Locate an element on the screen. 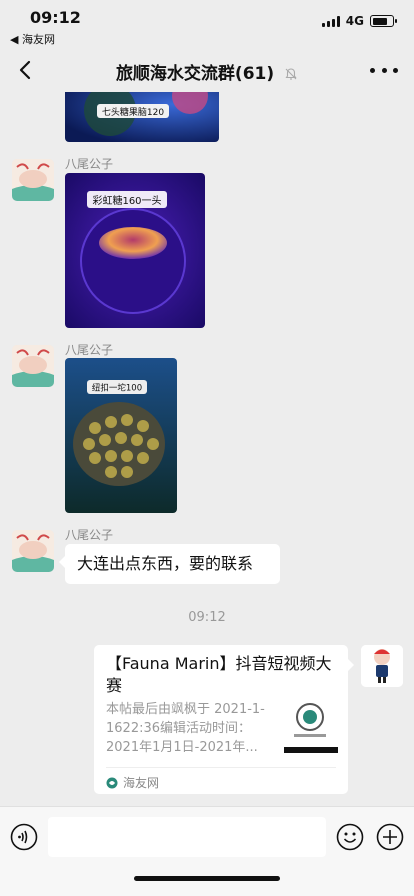 This screenshot has height=896, width=414. message-timestamp: 09:12 is located at coordinates (207, 617).